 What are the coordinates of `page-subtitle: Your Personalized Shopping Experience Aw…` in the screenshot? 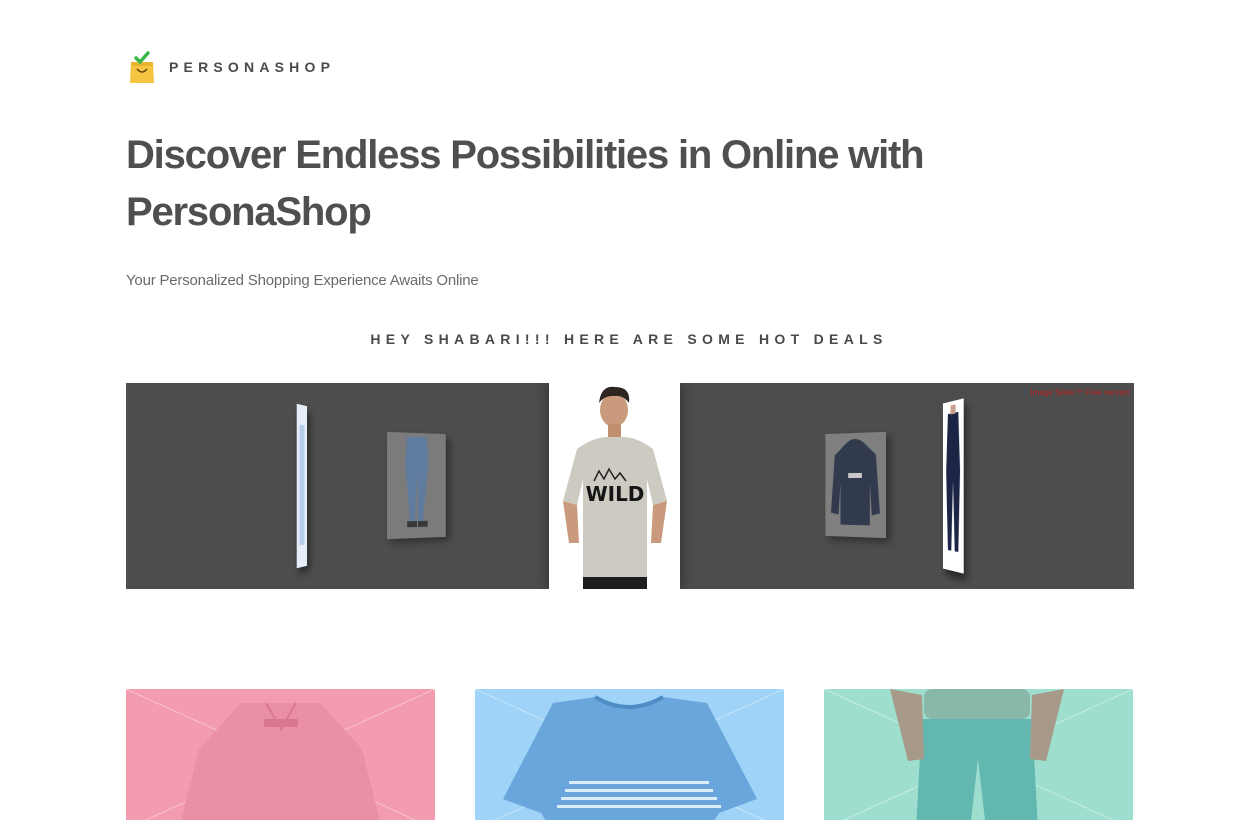 It's located at (302, 280).